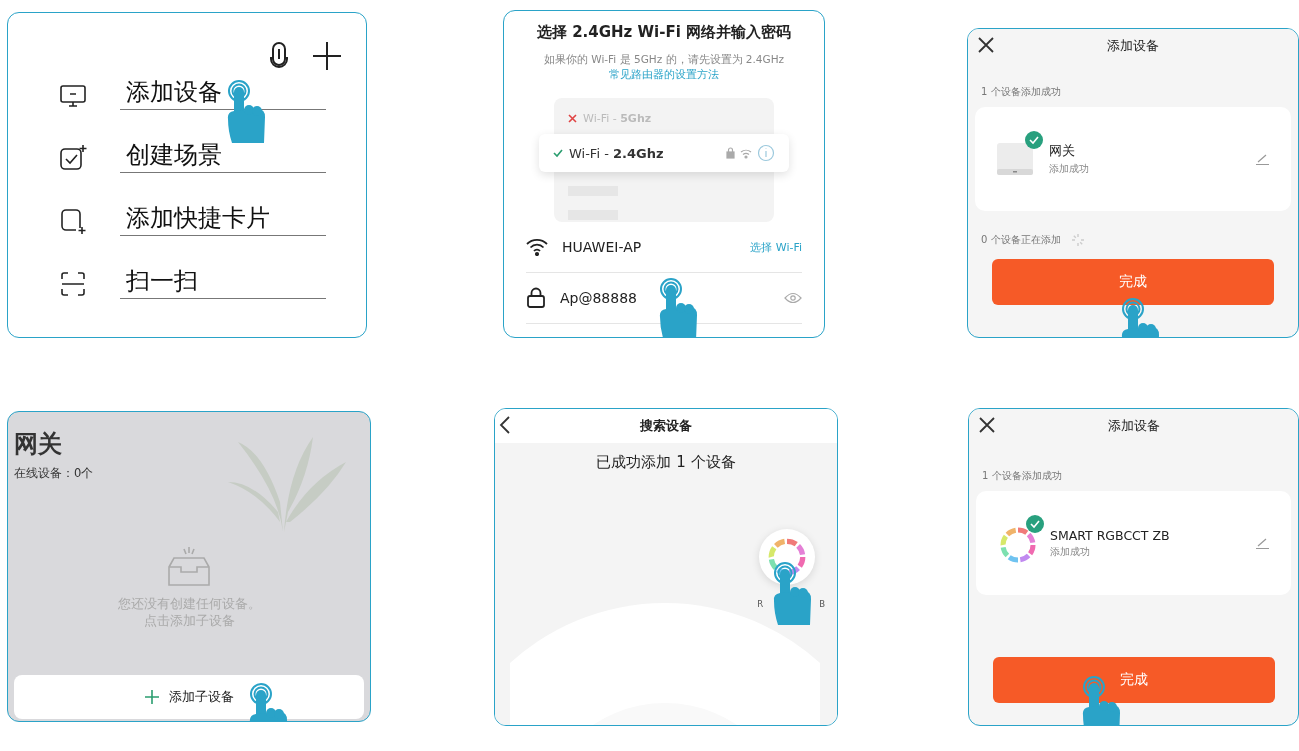 This screenshot has width=1299, height=751. Describe the element at coordinates (189, 567) in the screenshot. I see `empty-tray-icon` at that location.